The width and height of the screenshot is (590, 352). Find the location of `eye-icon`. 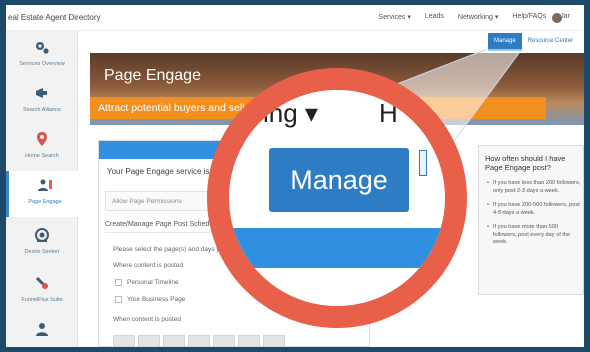

eye-icon is located at coordinates (42, 235).